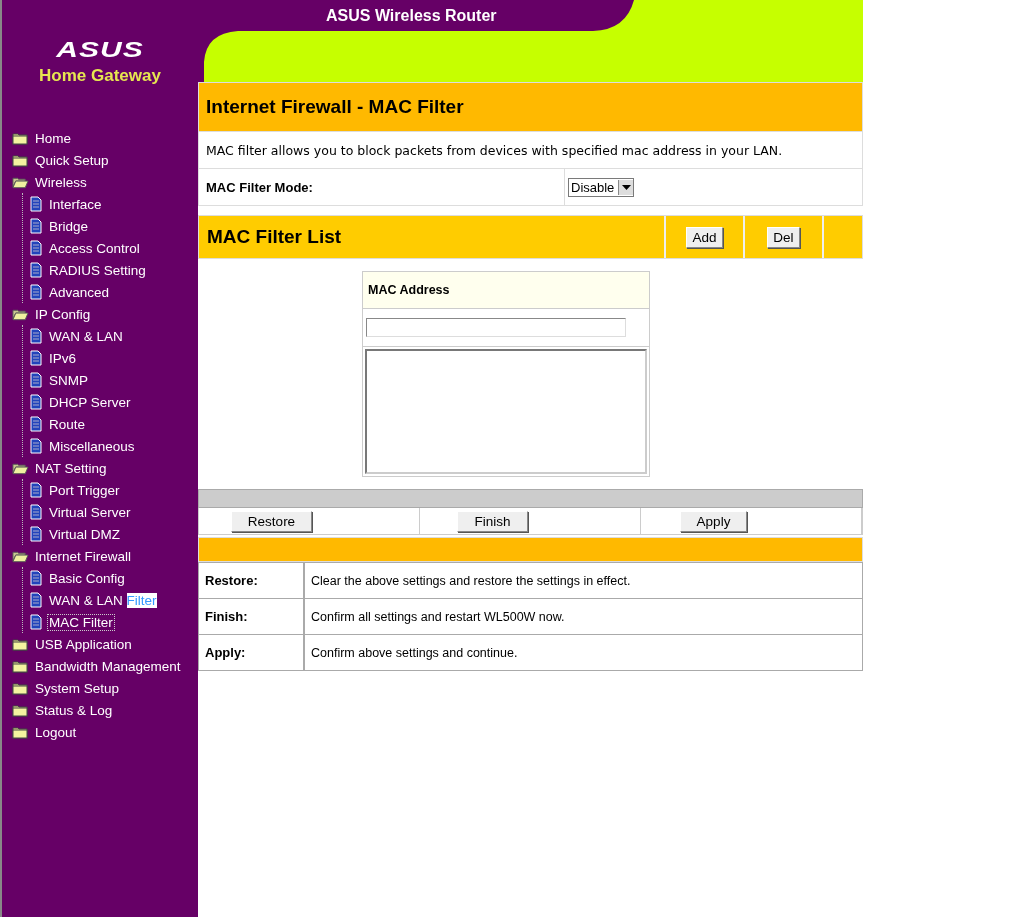 The height and width of the screenshot is (917, 1022). Describe the element at coordinates (783, 237) in the screenshot. I see `delete-button: Del` at that location.